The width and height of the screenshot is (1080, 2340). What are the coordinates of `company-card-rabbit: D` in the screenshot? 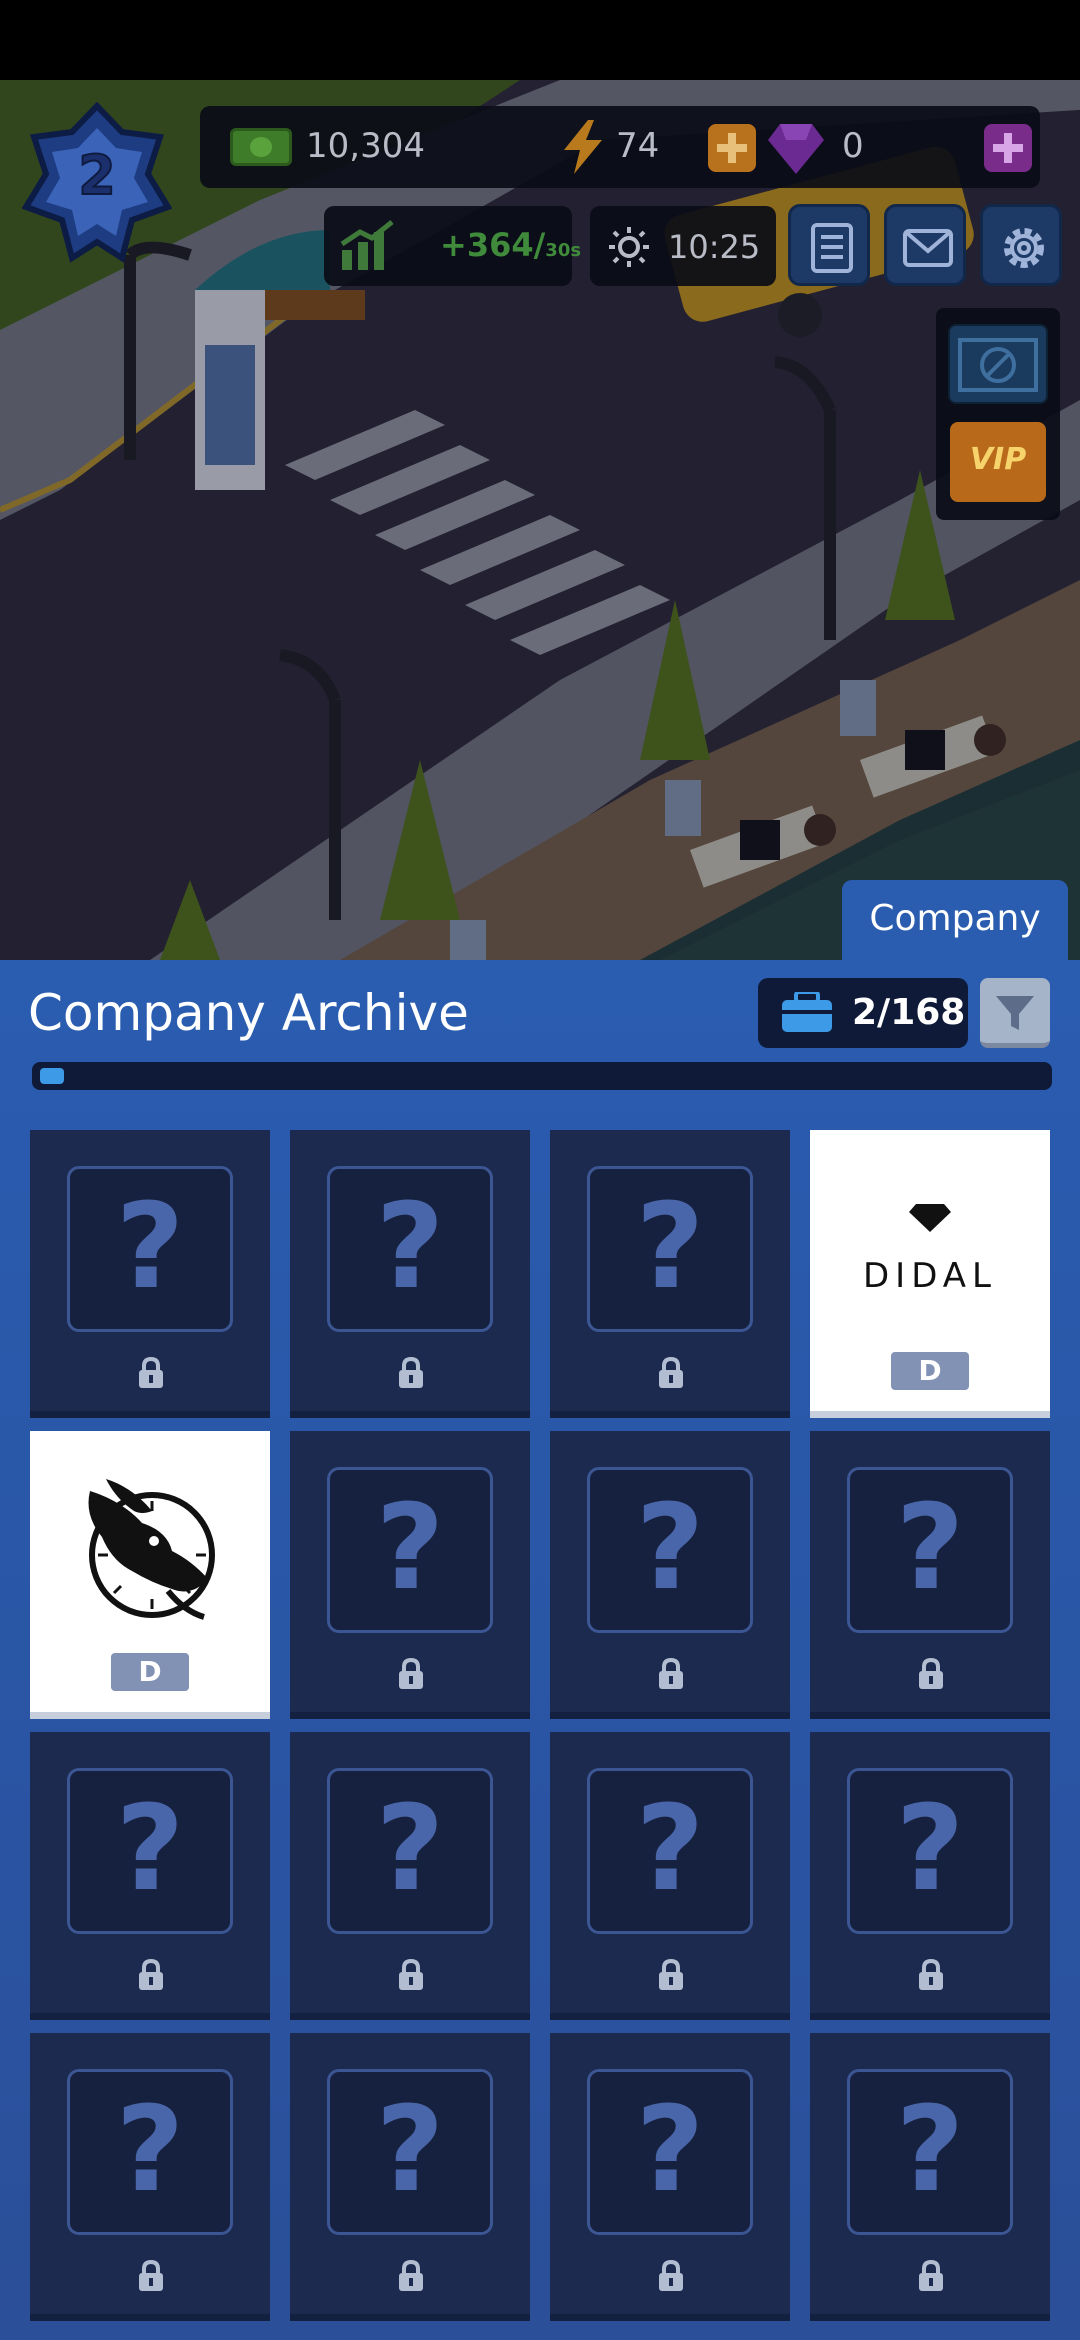 It's located at (150, 1575).